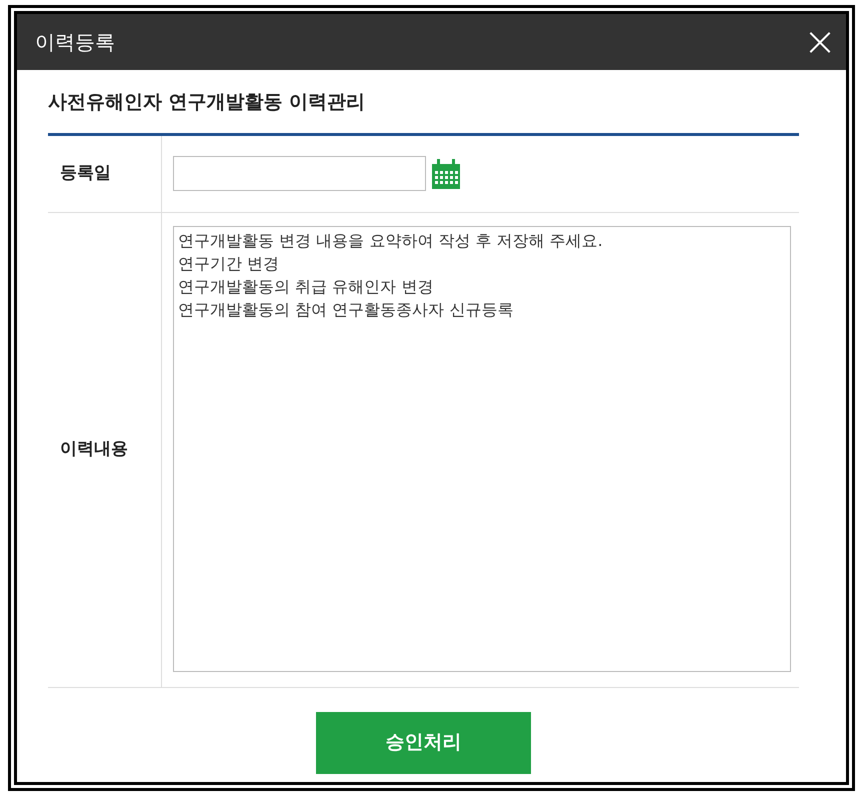  Describe the element at coordinates (85, 173) in the screenshot. I see `field-label: 등록일` at that location.